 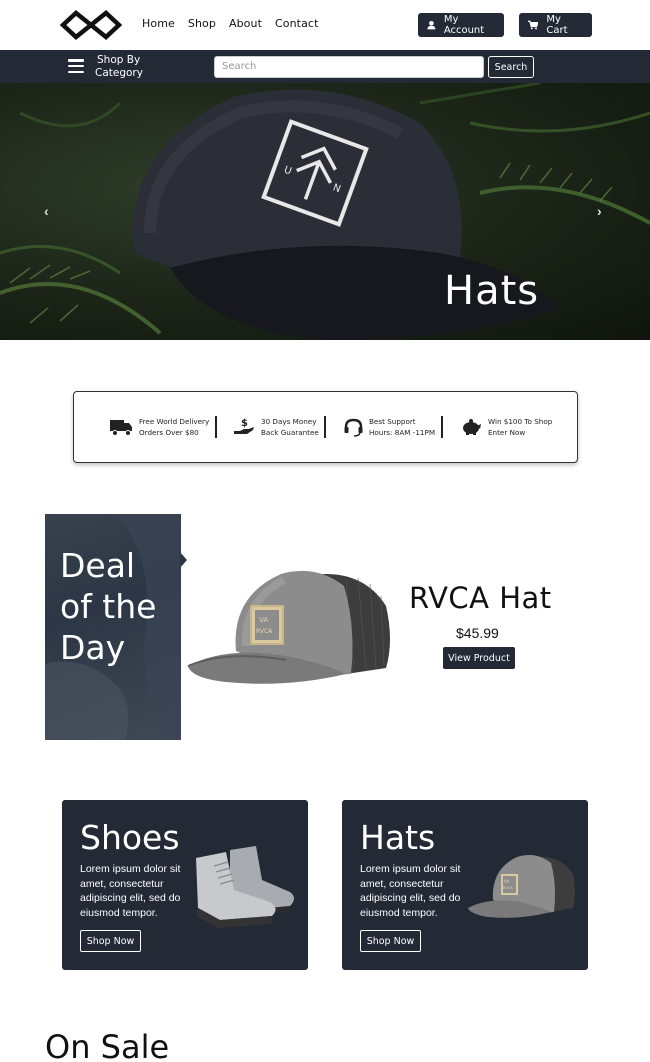 What do you see at coordinates (479, 658) in the screenshot?
I see `view-product-button: View Product` at bounding box center [479, 658].